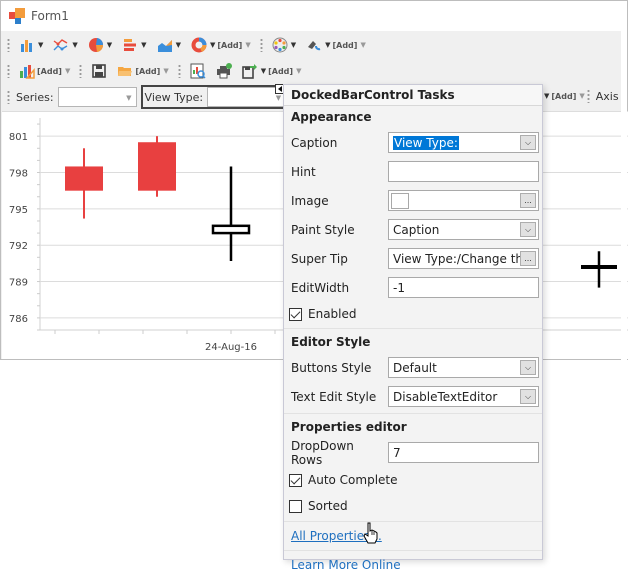 Image resolution: width=634 pixels, height=577 pixels. I want to click on edit-width-row: EditWidth -1, so click(413, 287).